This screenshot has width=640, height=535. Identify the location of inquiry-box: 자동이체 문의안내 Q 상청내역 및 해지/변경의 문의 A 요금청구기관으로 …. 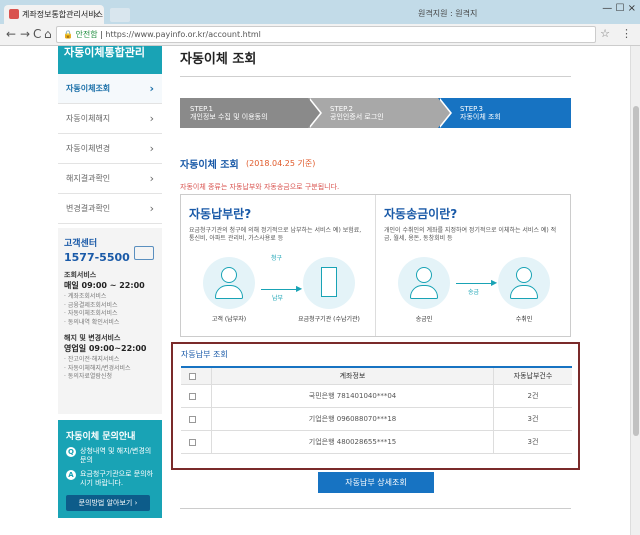
(110, 469).